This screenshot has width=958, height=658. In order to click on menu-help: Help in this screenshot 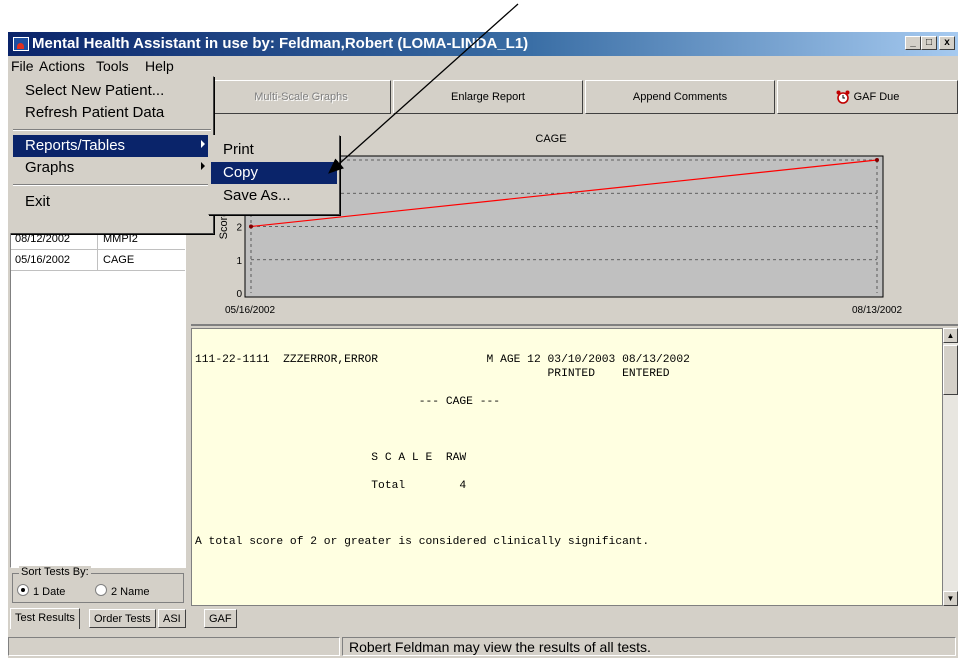, I will do `click(159, 66)`.